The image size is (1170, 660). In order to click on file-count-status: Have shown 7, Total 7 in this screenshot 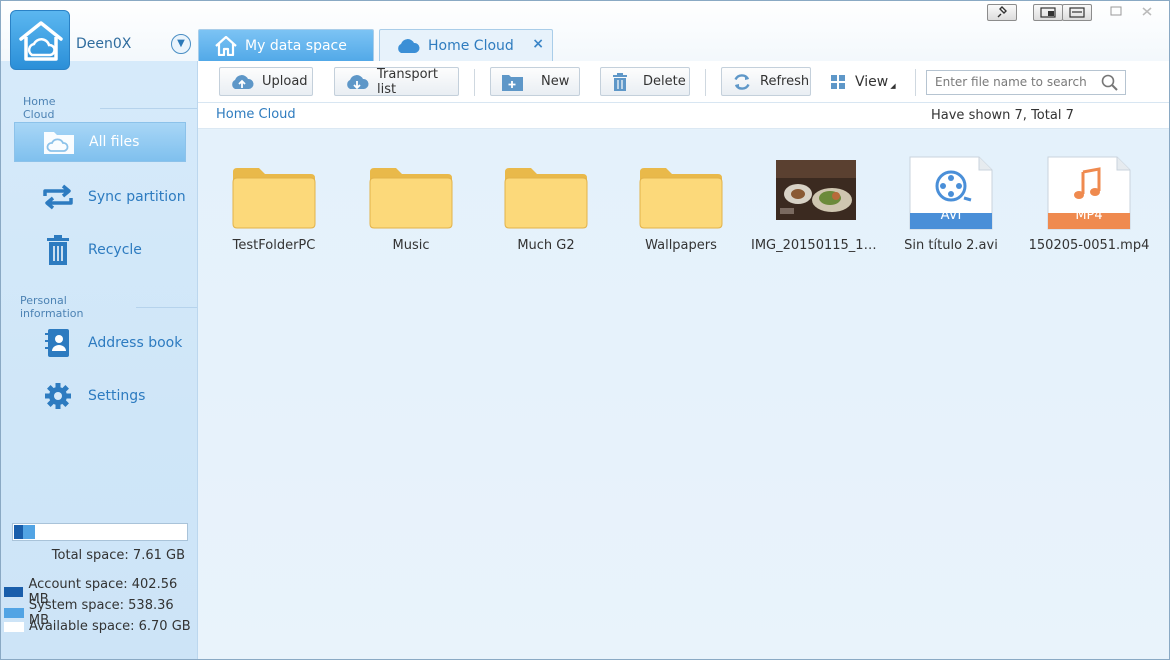, I will do `click(1002, 115)`.